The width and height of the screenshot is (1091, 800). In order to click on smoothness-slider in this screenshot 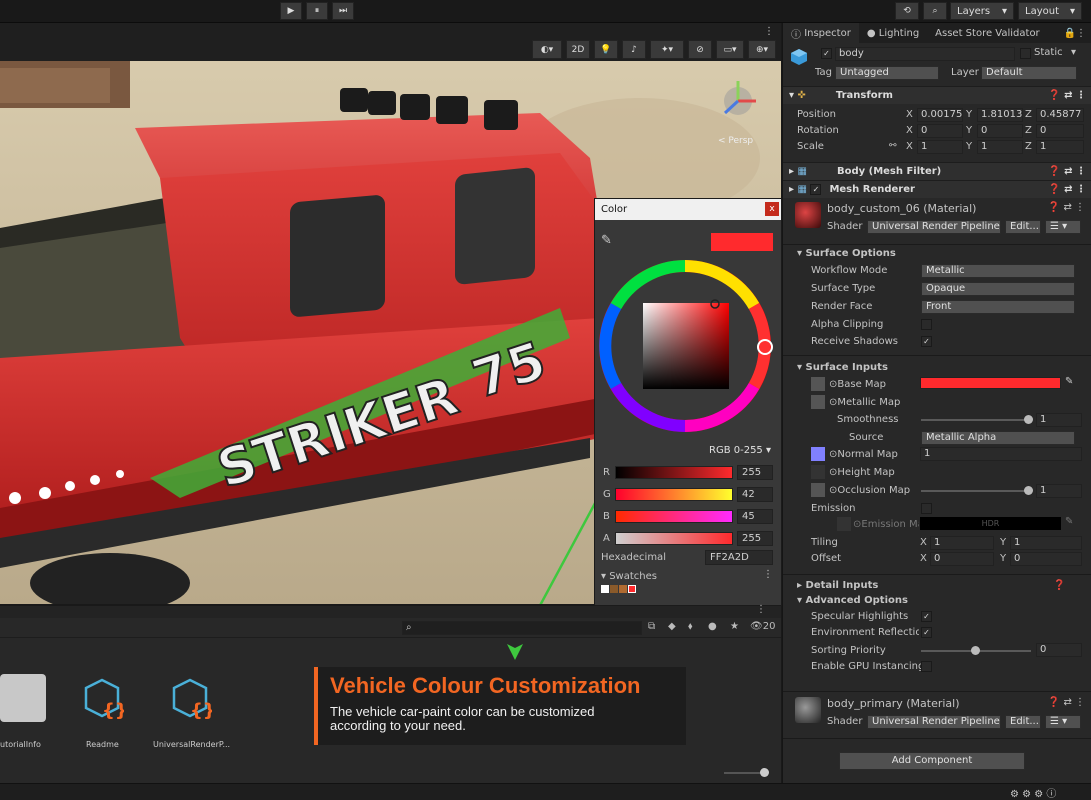, I will do `click(976, 420)`.